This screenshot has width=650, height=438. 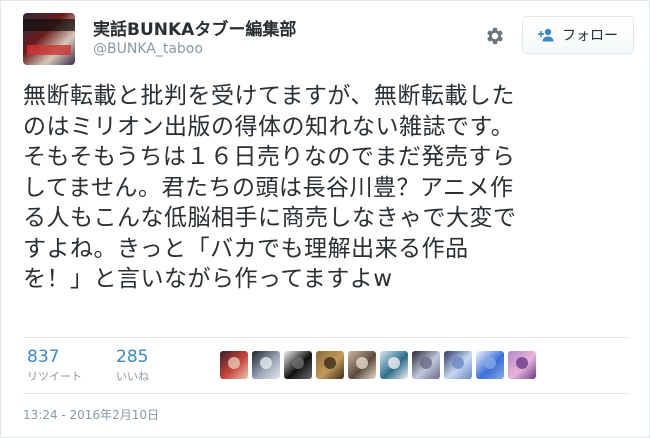 What do you see at coordinates (91, 414) in the screenshot?
I see `tweet-timestamp: 13:24 - 2016年2月10日` at bounding box center [91, 414].